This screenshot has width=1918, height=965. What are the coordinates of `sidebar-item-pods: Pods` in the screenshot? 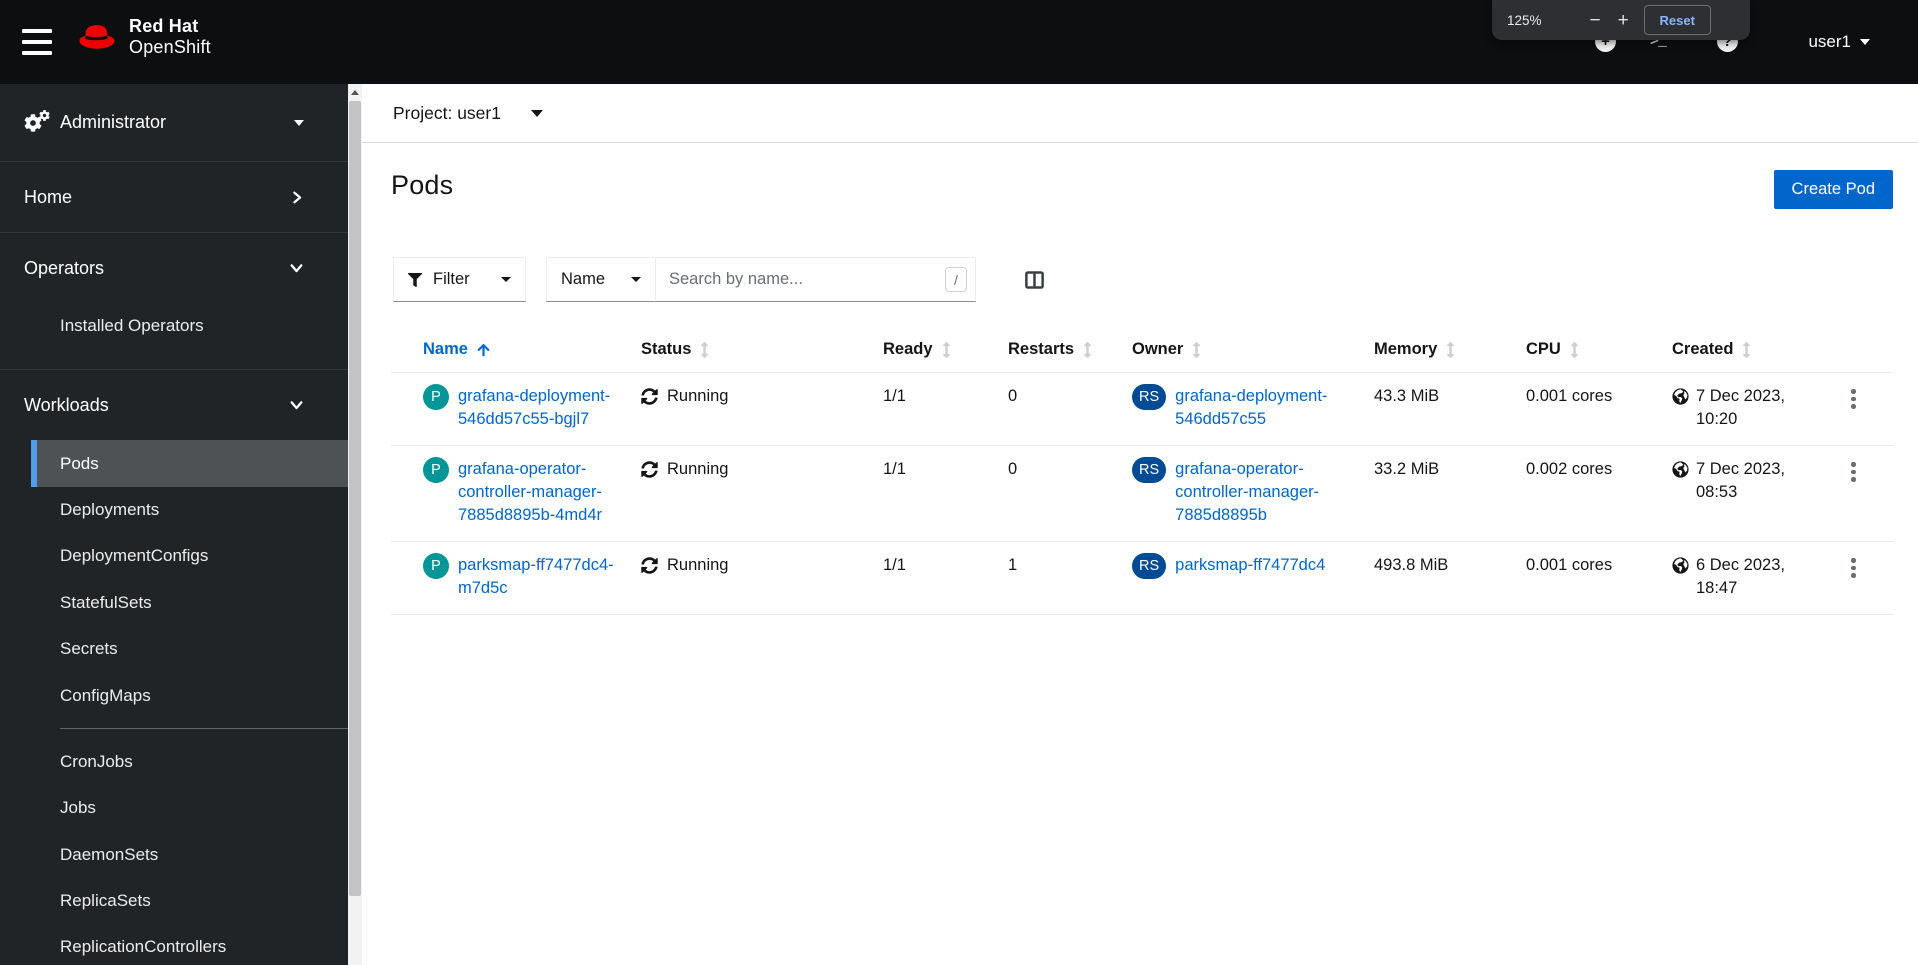 It's located at (189, 463).